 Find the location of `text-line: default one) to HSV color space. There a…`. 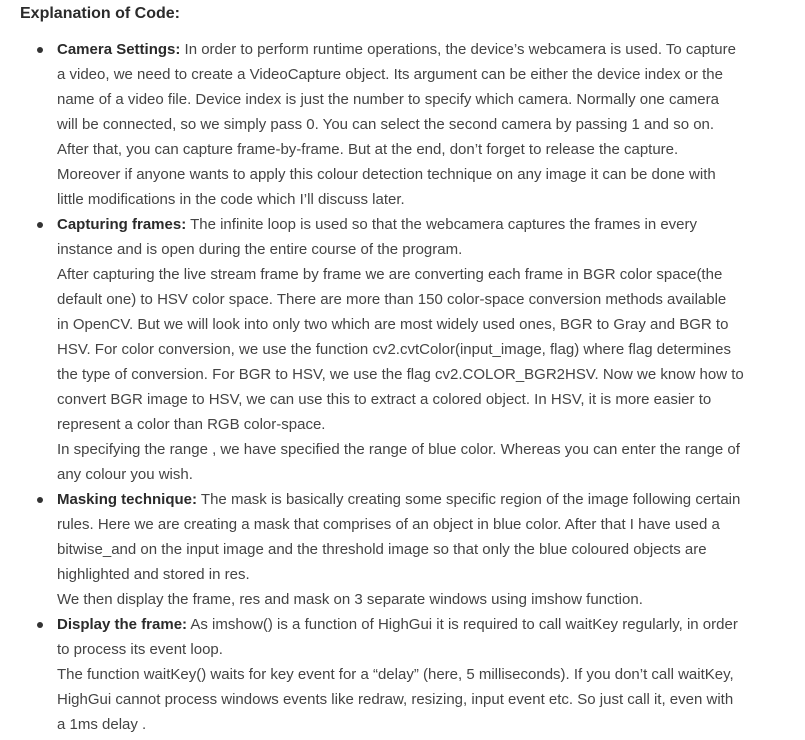

text-line: default one) to HSV color space. There a… is located at coordinates (392, 299).